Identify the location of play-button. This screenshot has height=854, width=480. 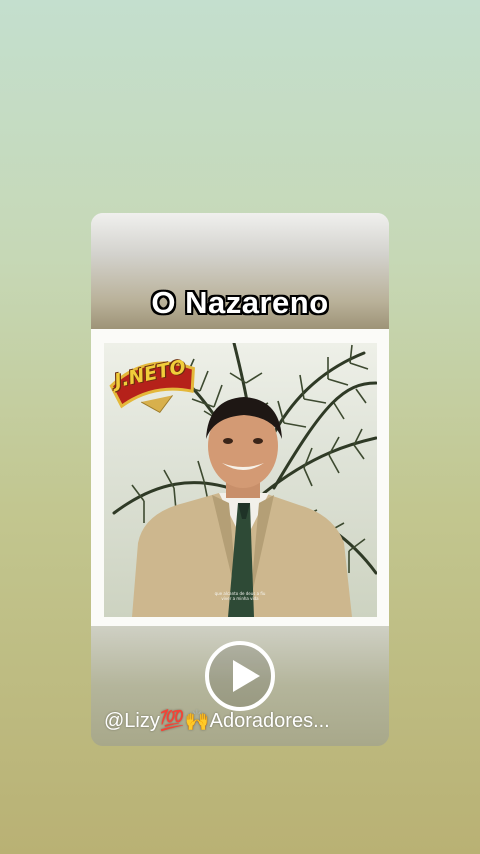
(240, 676).